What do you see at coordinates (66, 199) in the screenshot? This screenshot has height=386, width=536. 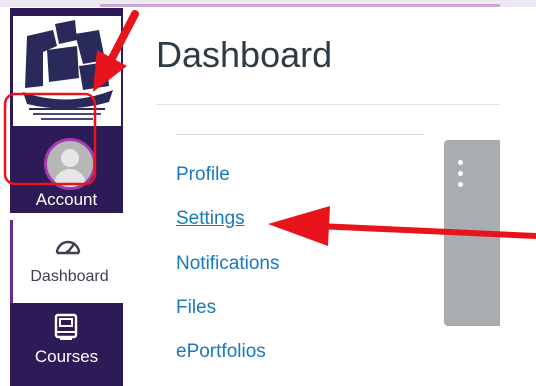 I see `sidebar-item-label: Account` at bounding box center [66, 199].